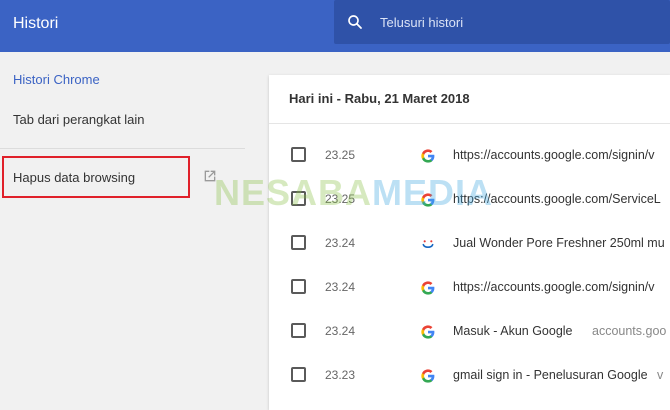 The width and height of the screenshot is (670, 410). I want to click on divider, so click(469, 123).